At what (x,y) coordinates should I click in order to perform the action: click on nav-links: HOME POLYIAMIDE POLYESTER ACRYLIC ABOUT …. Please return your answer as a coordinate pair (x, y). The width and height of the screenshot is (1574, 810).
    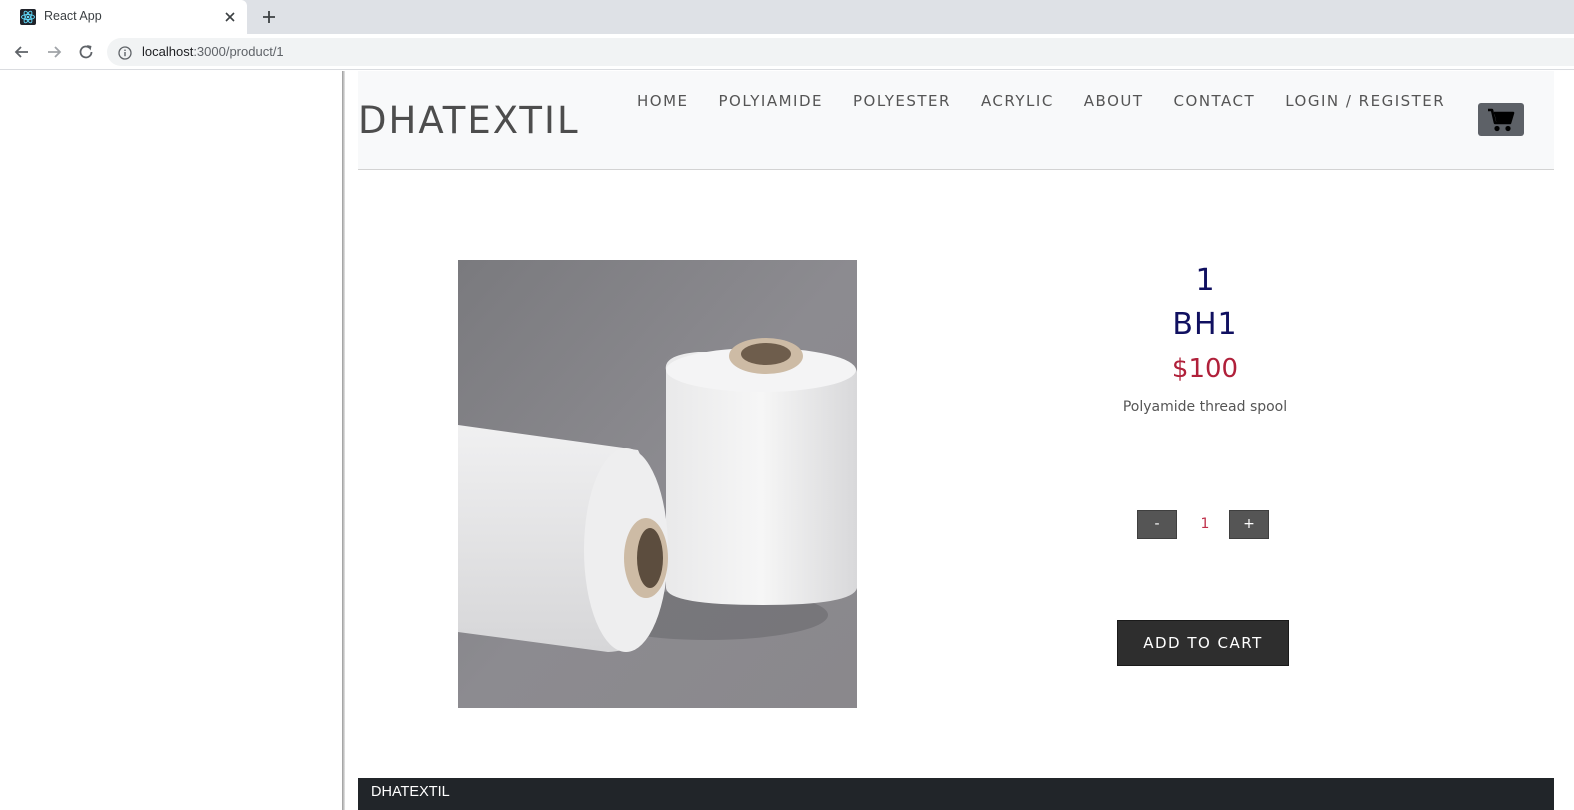
    Looking at the image, I should click on (1056, 101).